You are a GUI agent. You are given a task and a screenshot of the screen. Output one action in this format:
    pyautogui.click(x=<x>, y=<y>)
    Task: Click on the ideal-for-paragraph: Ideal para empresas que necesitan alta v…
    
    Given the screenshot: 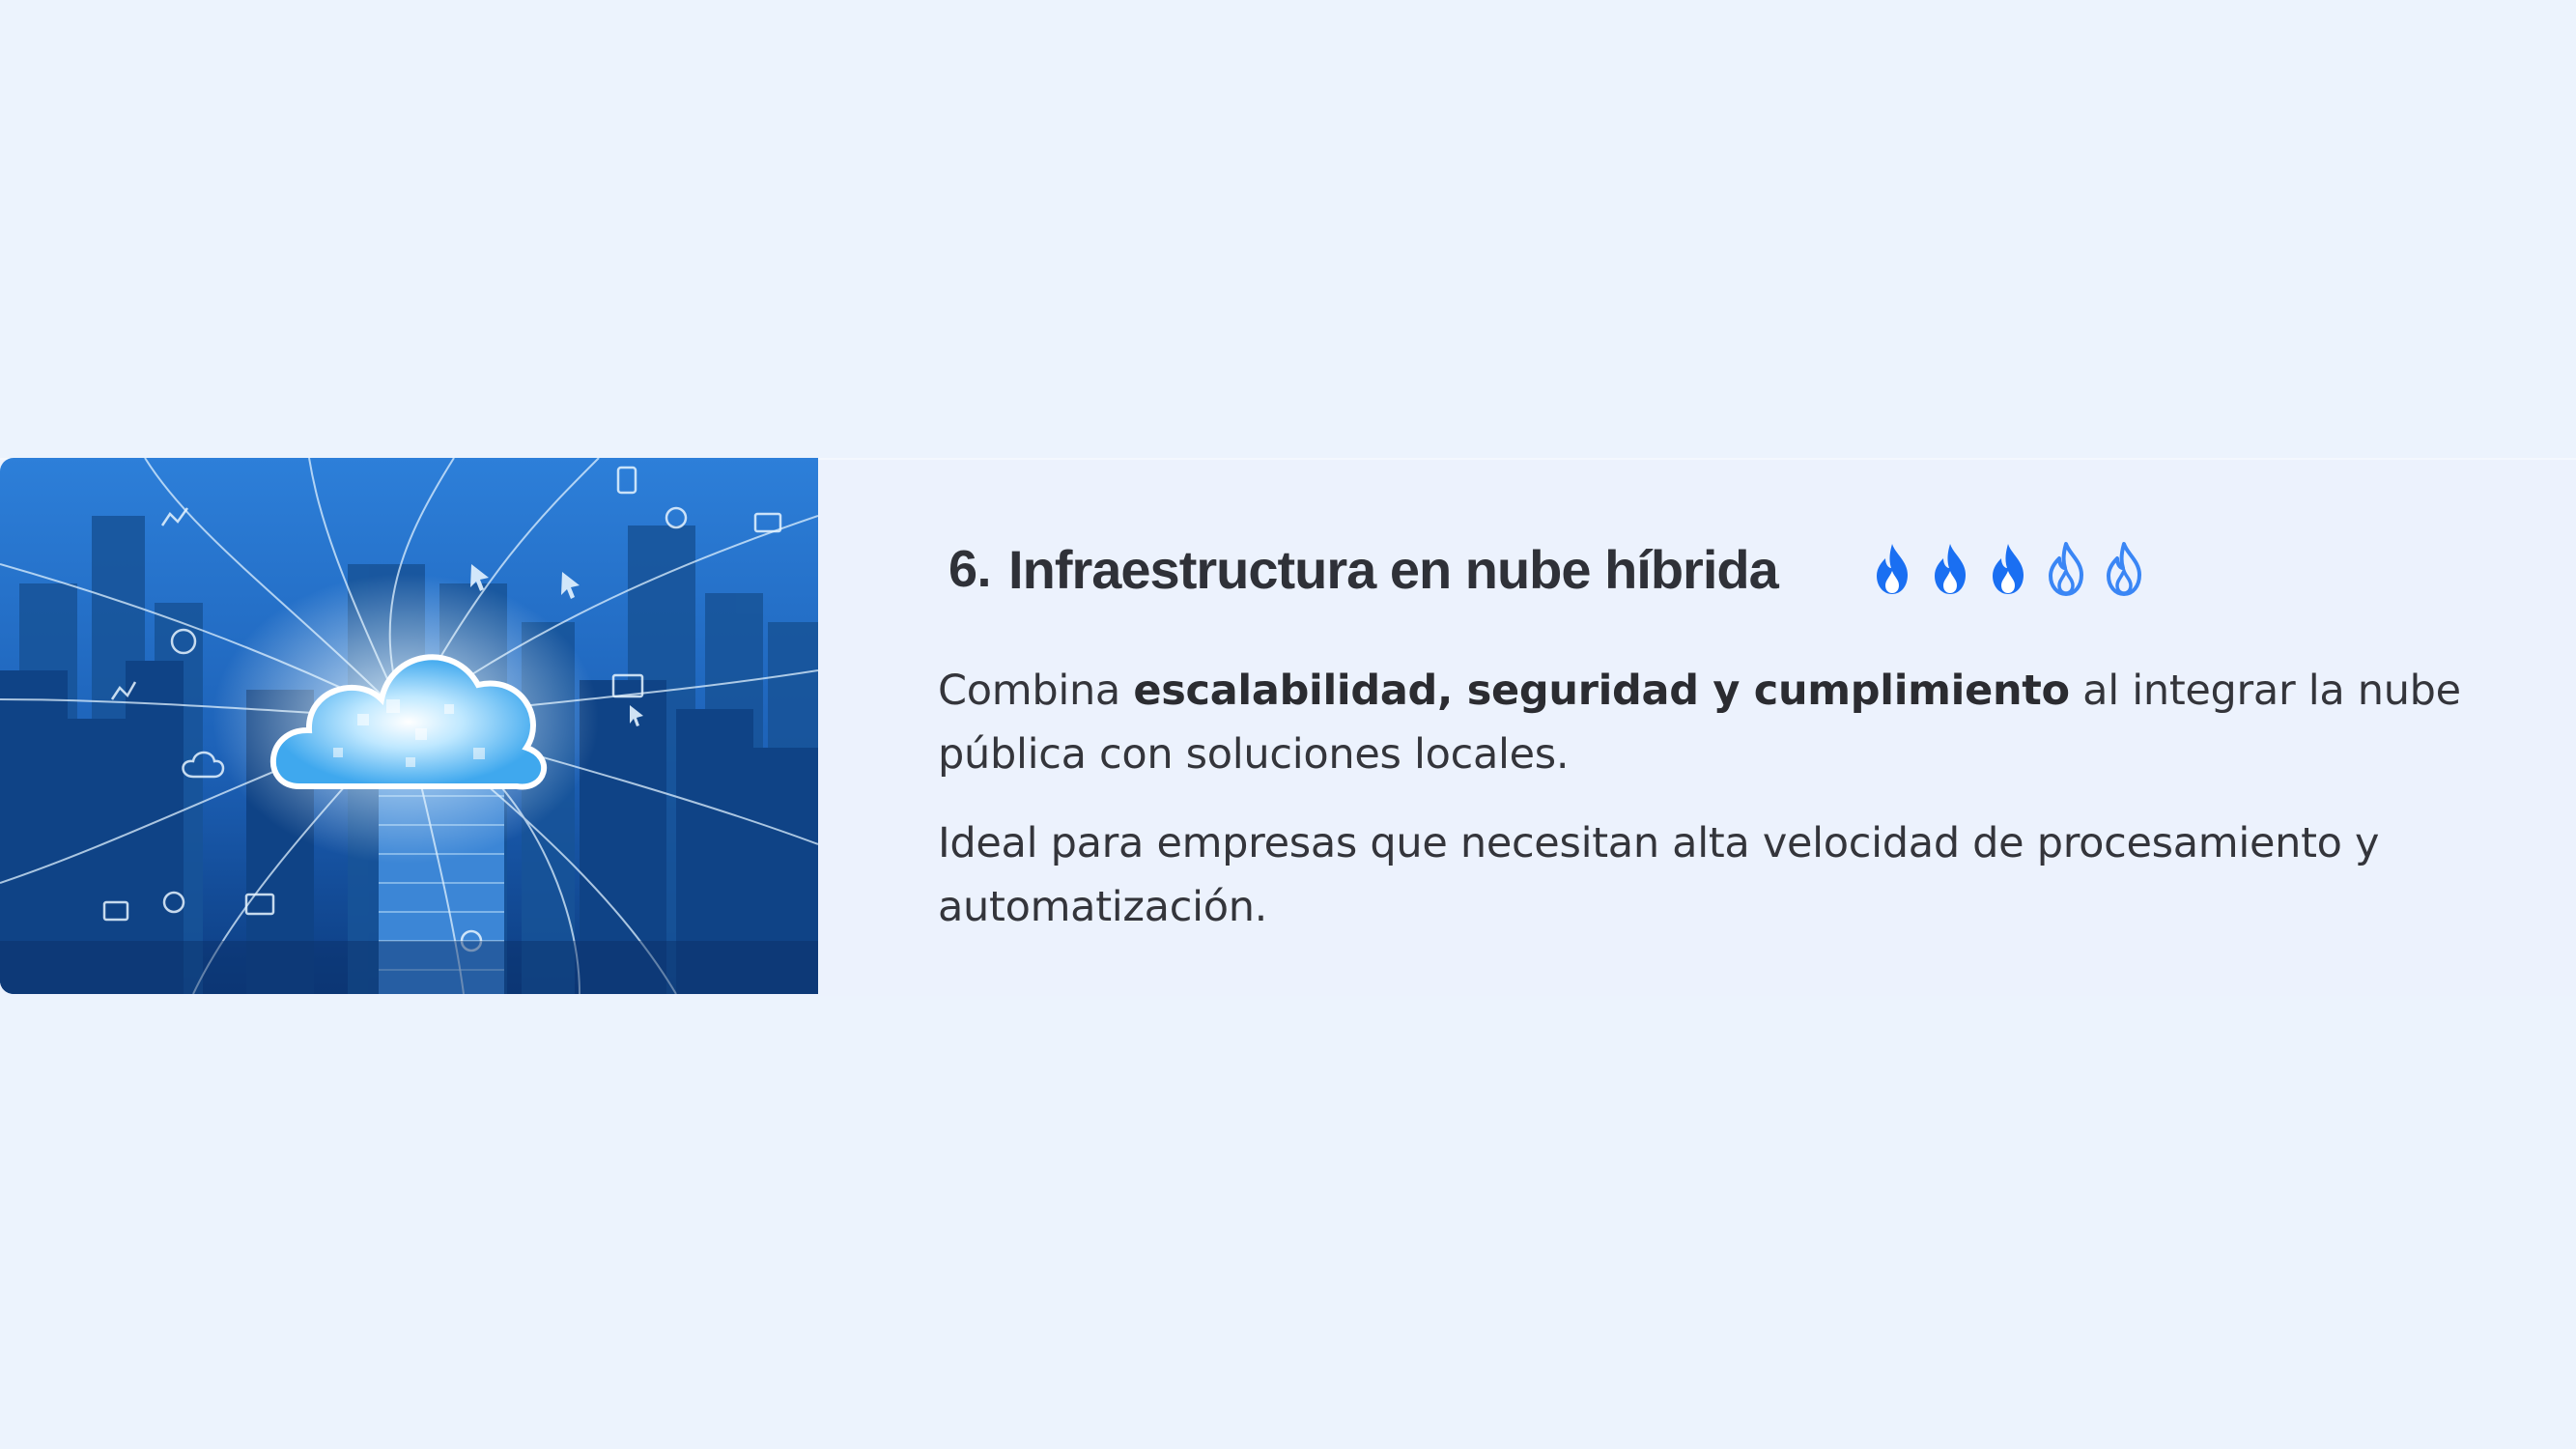 What is the action you would take?
    pyautogui.click(x=1659, y=875)
    